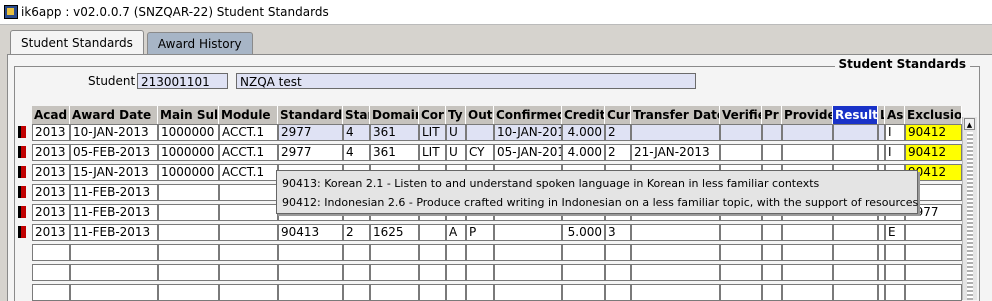 The width and height of the screenshot is (992, 301). I want to click on grid-cell: 2, so click(618, 132).